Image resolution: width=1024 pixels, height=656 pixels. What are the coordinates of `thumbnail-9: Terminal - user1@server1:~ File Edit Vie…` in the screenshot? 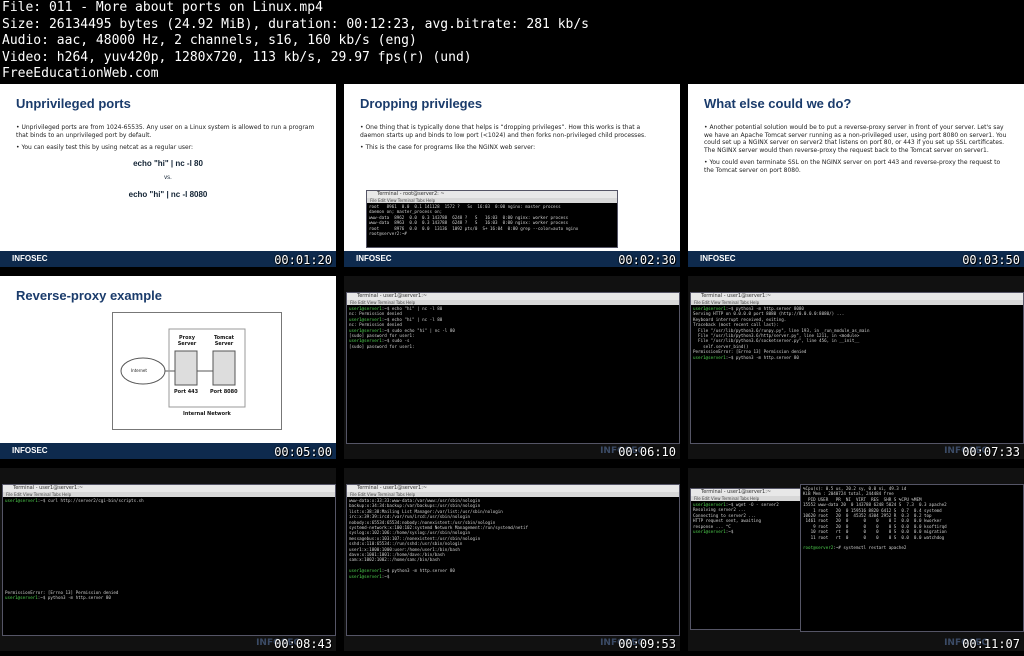 It's located at (856, 559).